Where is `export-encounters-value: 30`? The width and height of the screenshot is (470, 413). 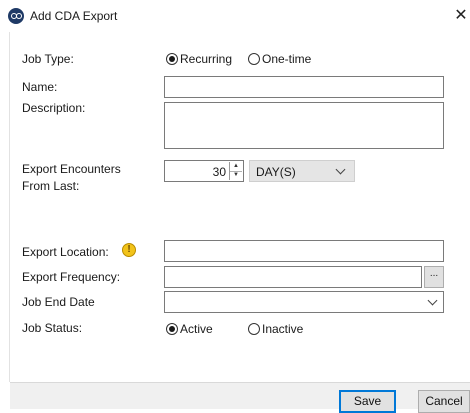
export-encounters-value: 30 is located at coordinates (219, 172).